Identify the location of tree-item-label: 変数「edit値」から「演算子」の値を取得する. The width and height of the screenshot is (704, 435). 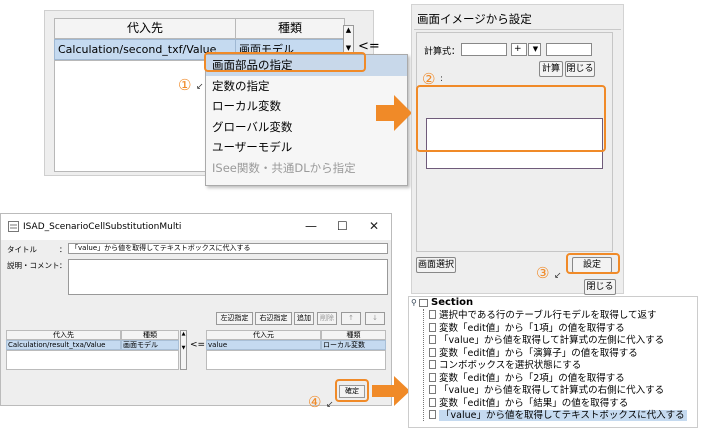
(538, 353).